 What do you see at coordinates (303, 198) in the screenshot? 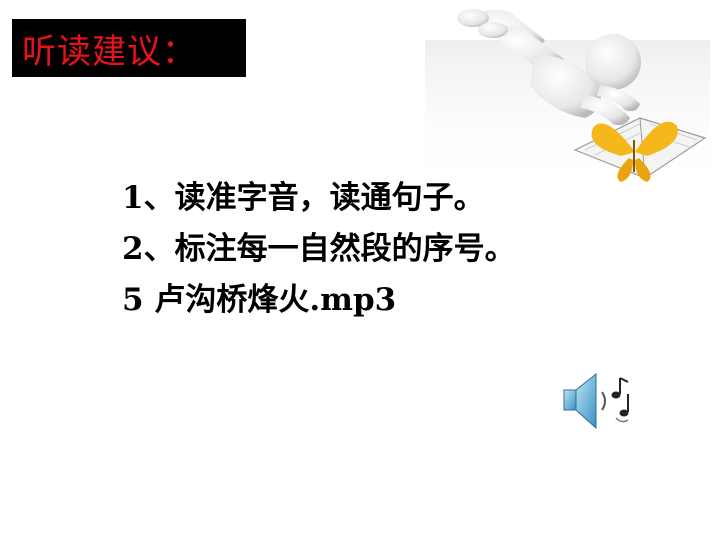
I see `suggestion-item-1: 1、读准字音，读通句子。` at bounding box center [303, 198].